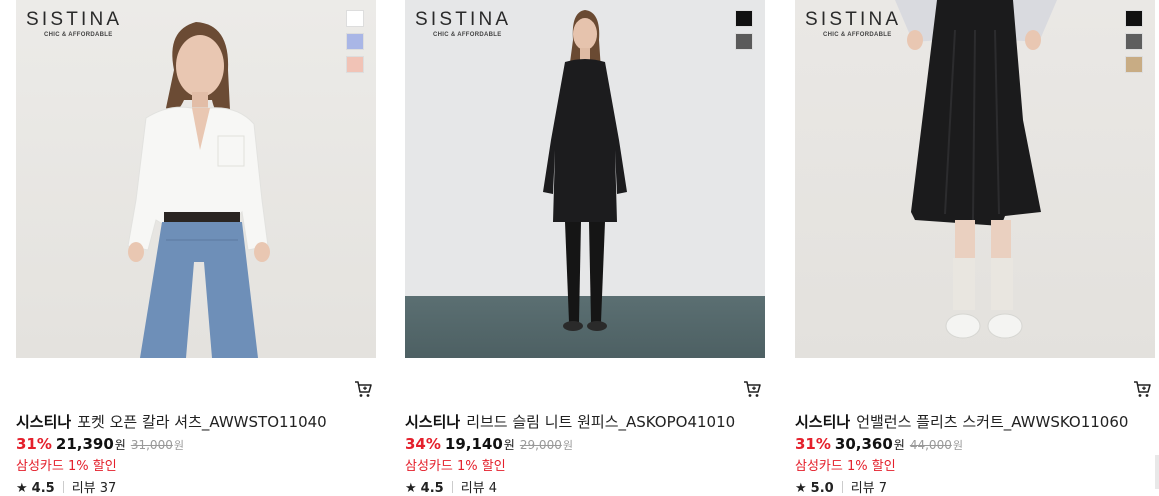 This screenshot has height=496, width=1159. I want to click on rating-row: ★ 4.5 리뷰 37, so click(66, 486).